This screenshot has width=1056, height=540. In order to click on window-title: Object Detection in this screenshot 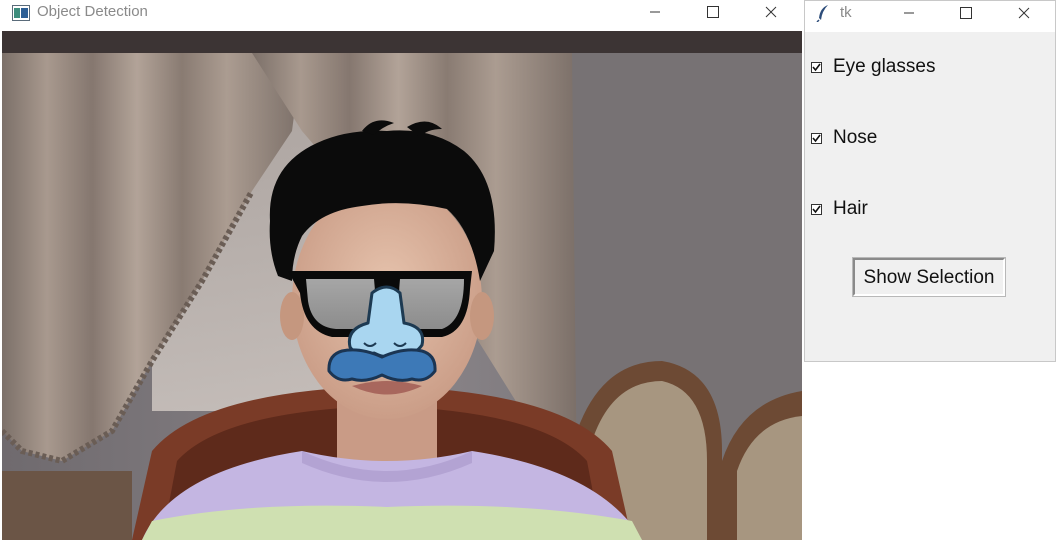, I will do `click(92, 11)`.